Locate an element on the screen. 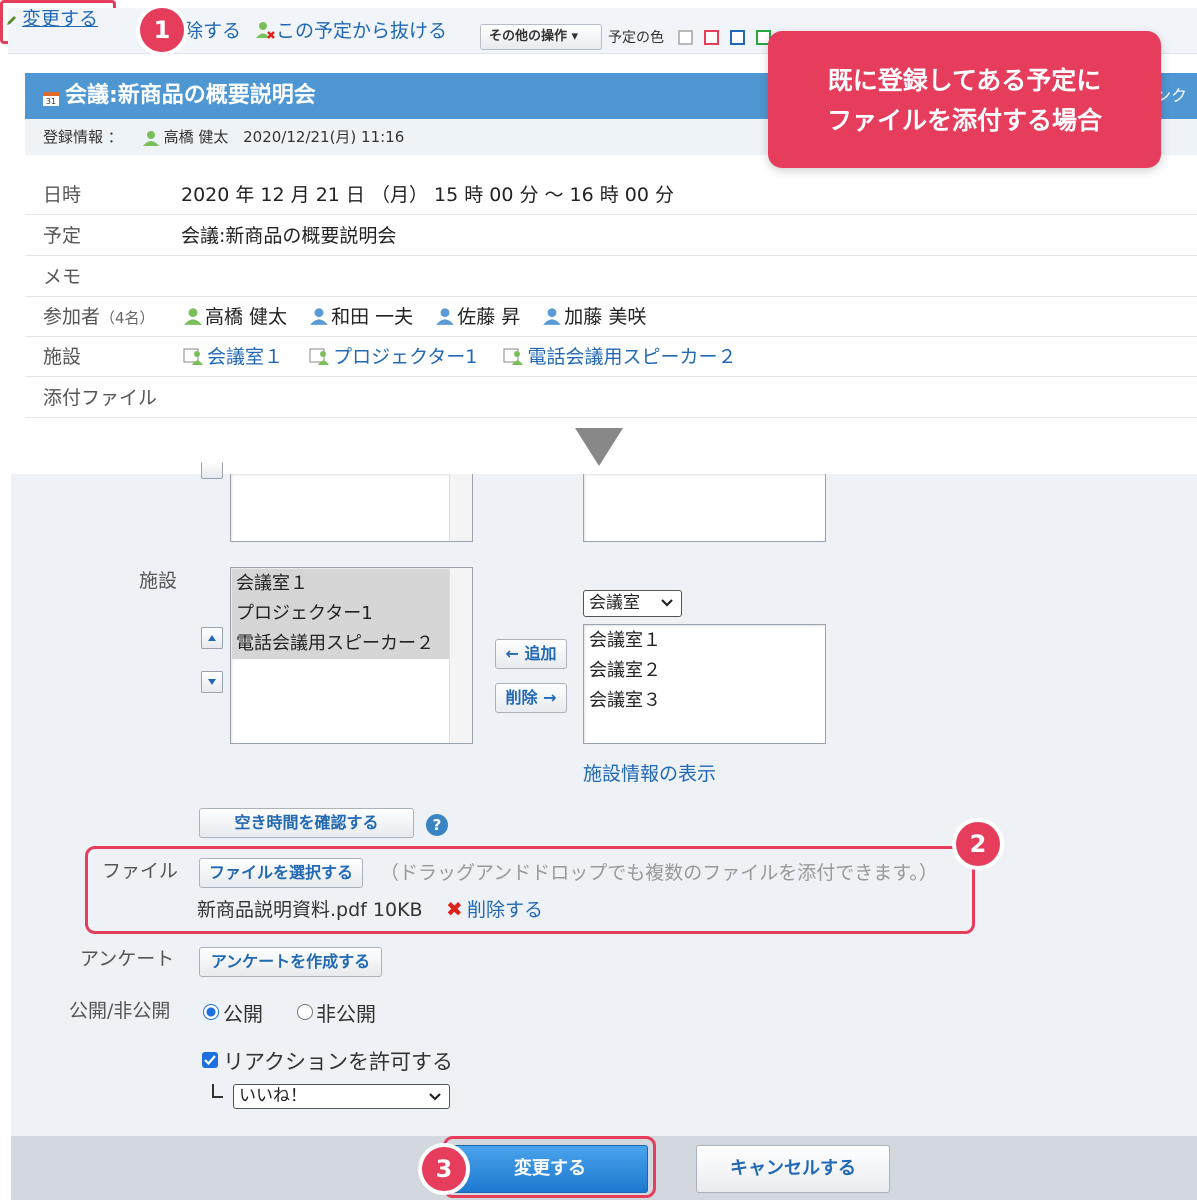 Image resolution: width=1197 pixels, height=1200 pixels. reaction-checkbox is located at coordinates (210, 1060).